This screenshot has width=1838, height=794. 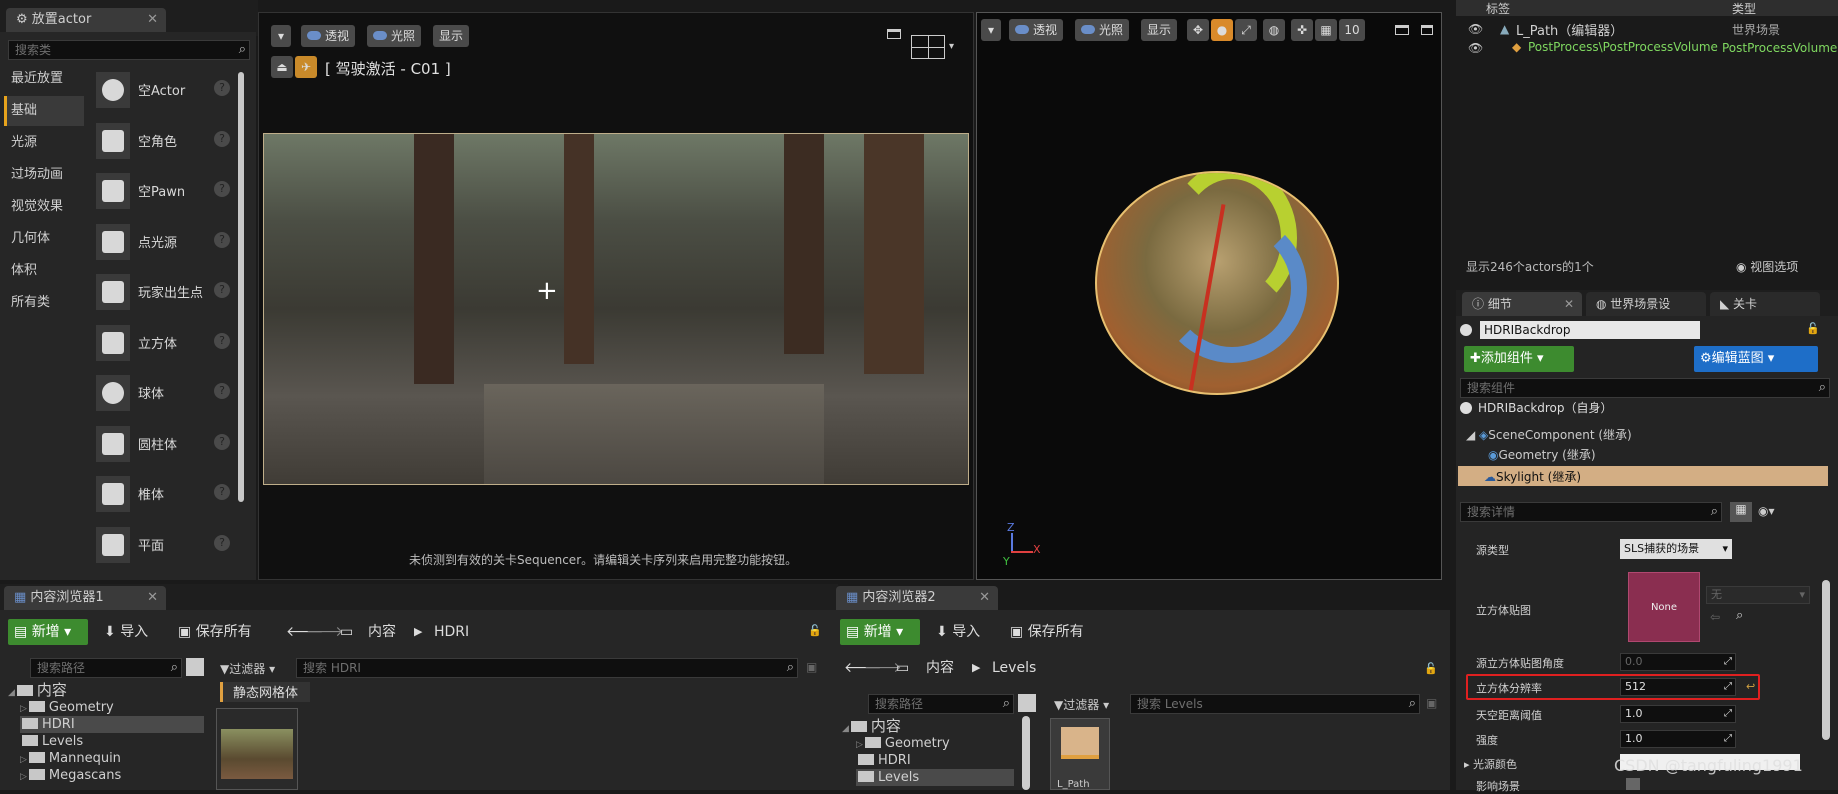 I want to click on place-item: 立方体?, so click(x=164, y=343).